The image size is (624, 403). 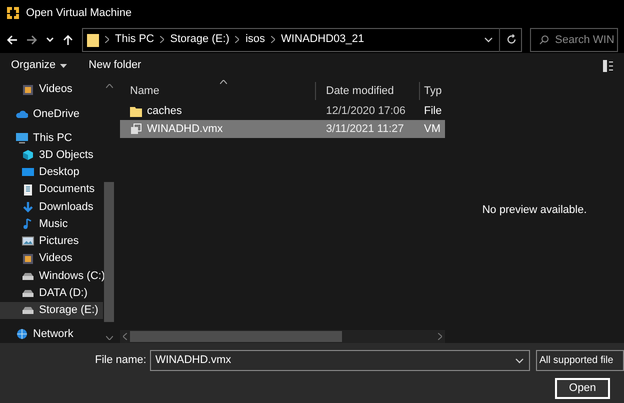 I want to click on sidebar-item: 3D Objects, so click(x=51, y=155).